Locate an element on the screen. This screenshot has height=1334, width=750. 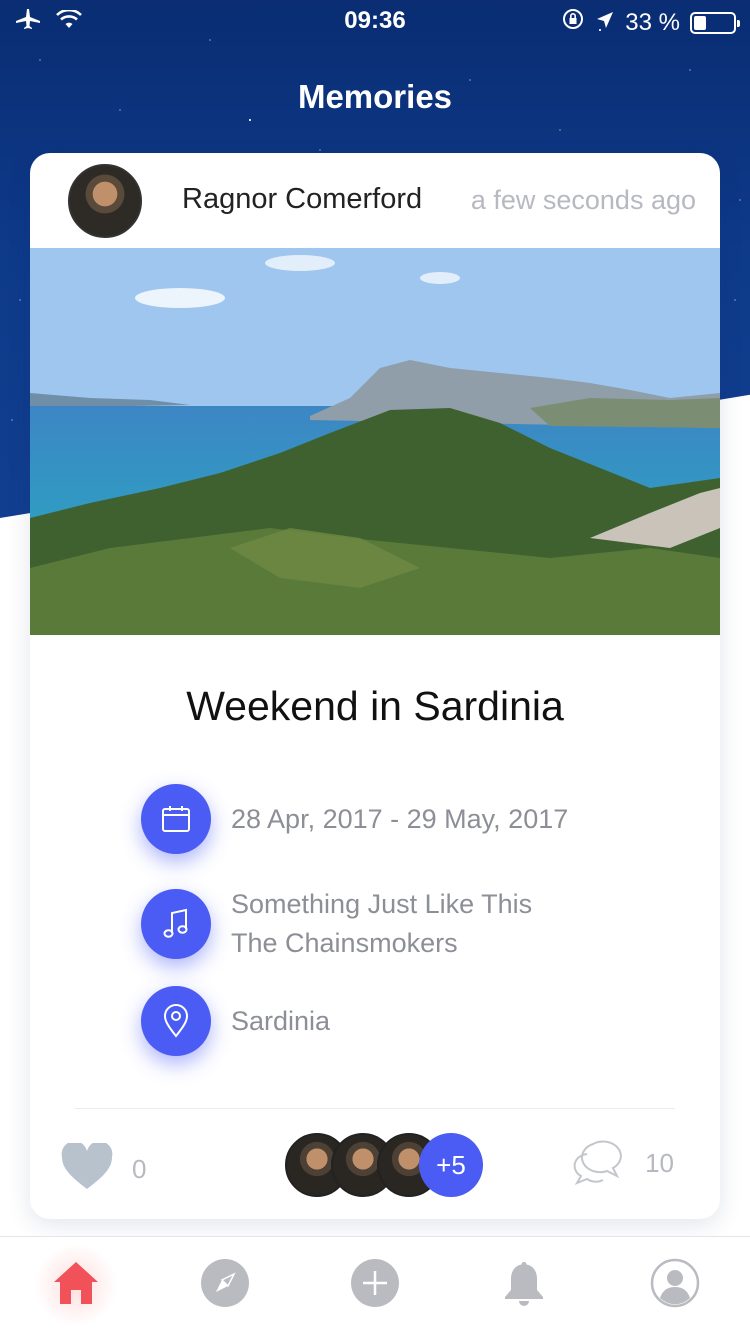
add-icon is located at coordinates (375, 1285).